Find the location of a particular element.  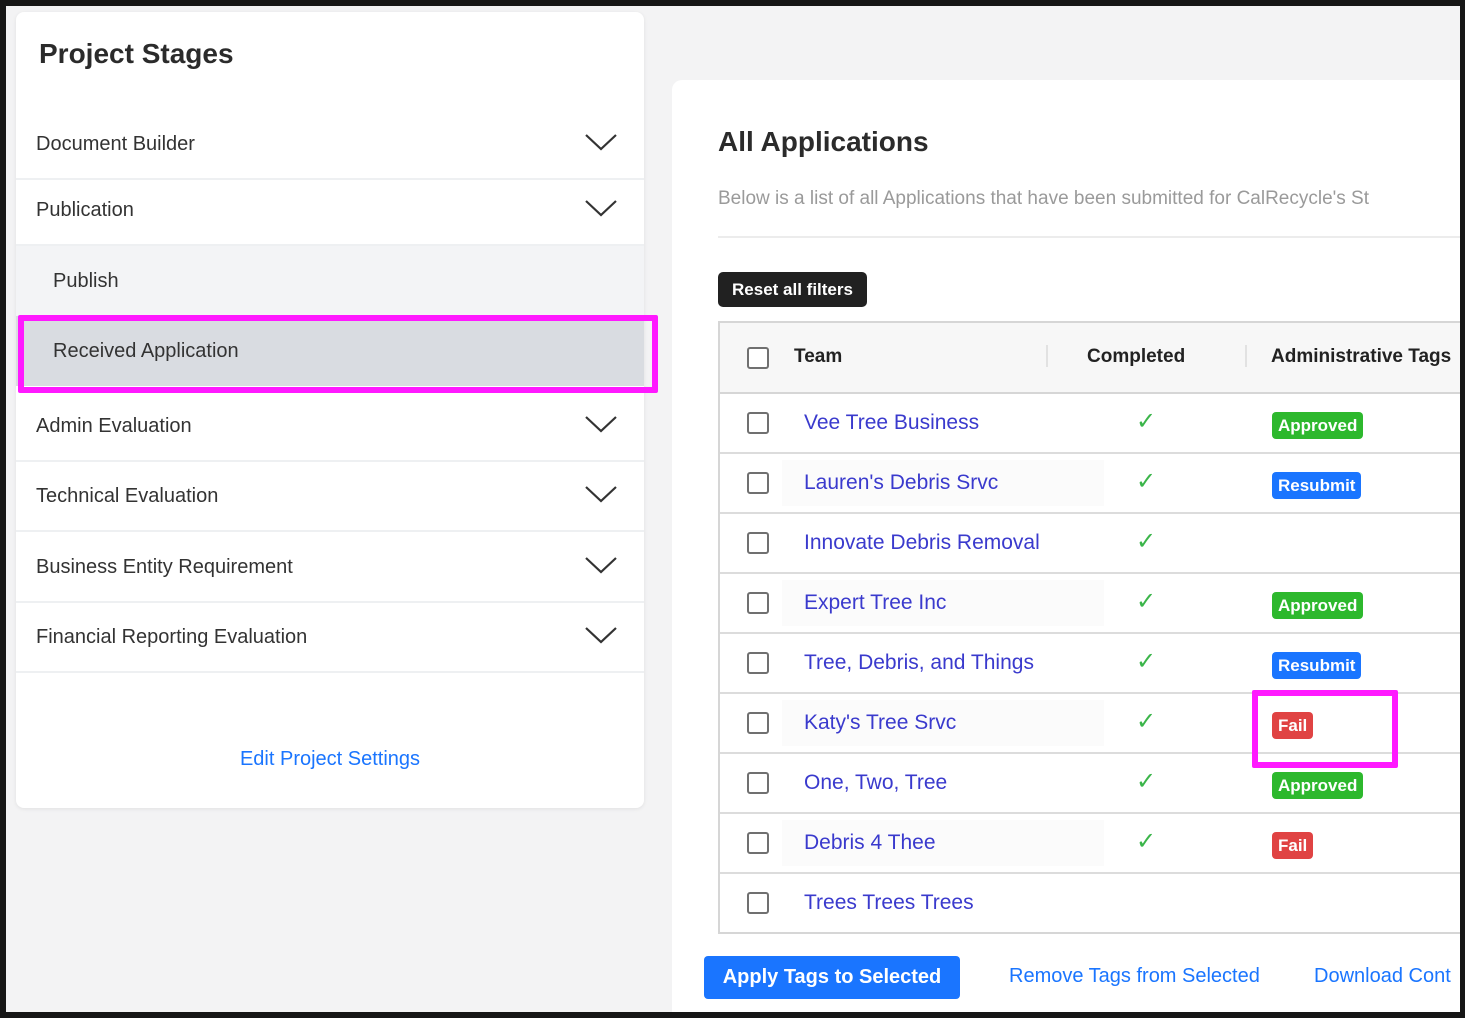

download-link: Download Cont is located at coordinates (1382, 976).